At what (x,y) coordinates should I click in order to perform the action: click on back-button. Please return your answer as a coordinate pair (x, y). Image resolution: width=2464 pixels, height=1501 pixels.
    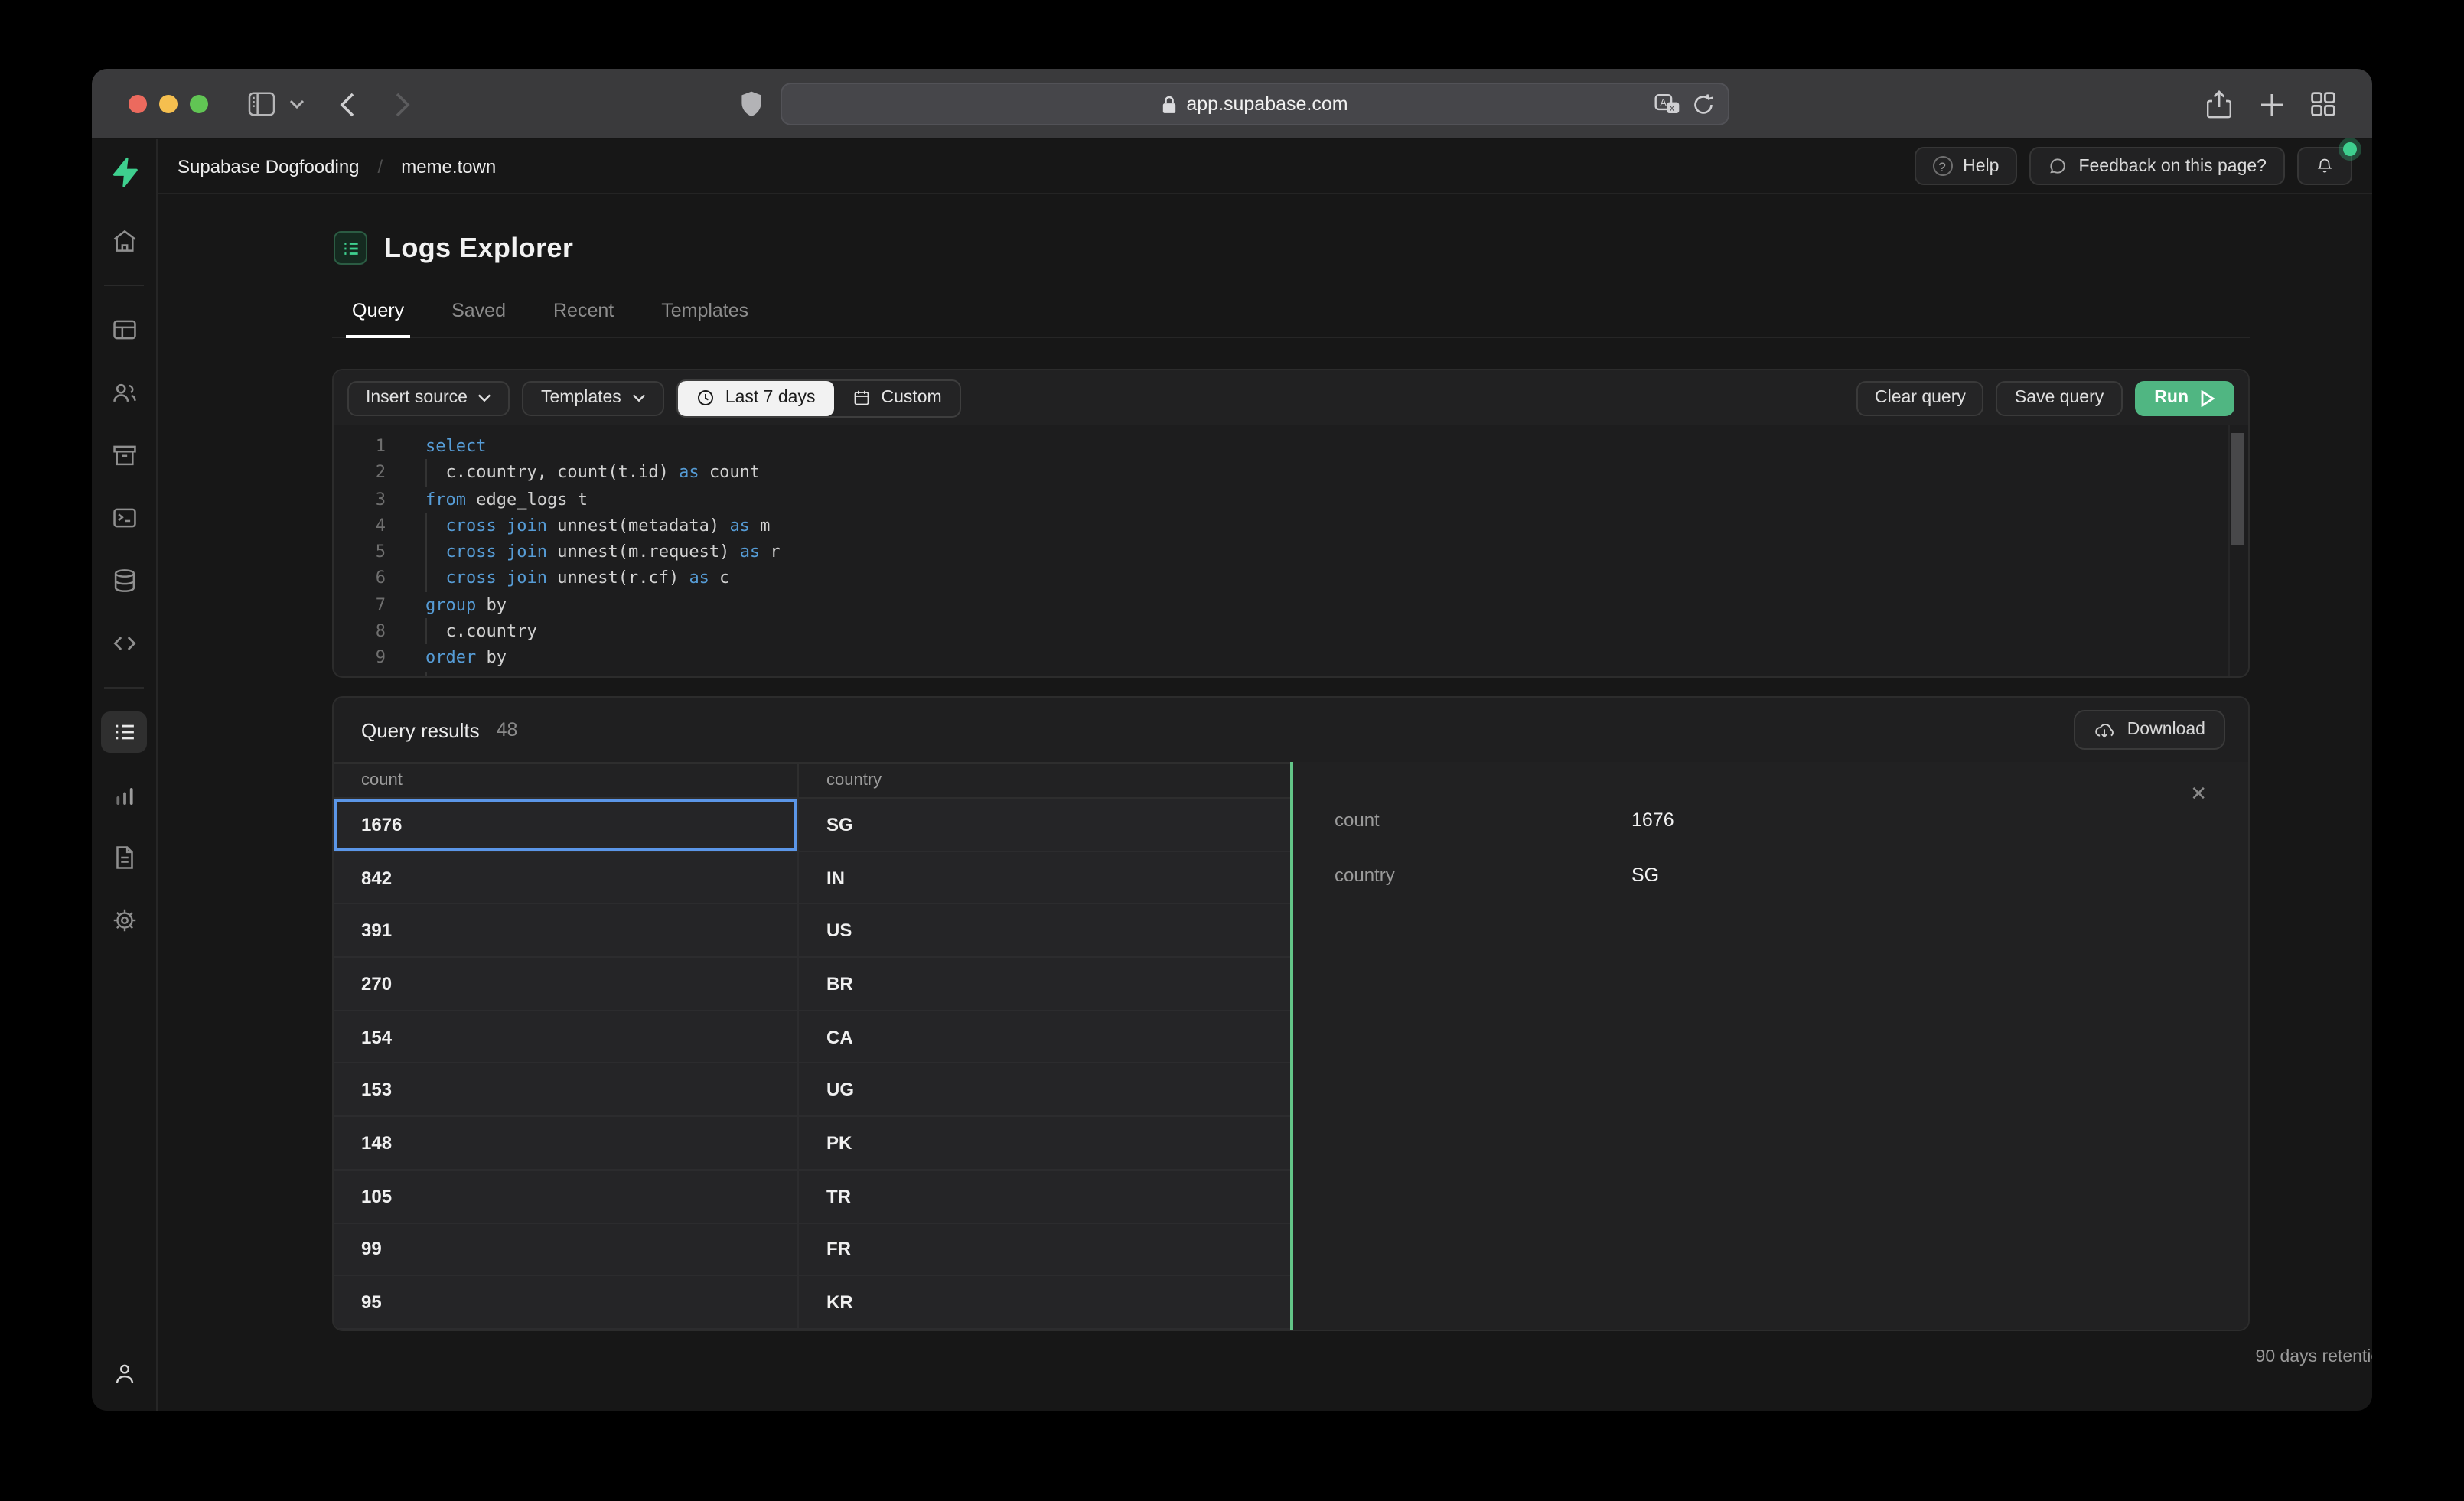
    Looking at the image, I should click on (347, 104).